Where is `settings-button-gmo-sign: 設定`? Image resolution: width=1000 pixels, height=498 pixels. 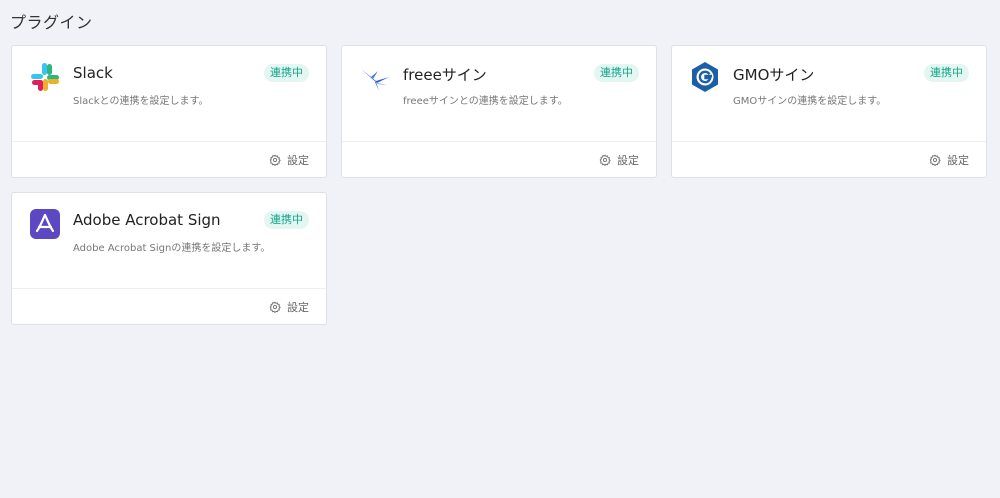 settings-button-gmo-sign: 設定 is located at coordinates (949, 160).